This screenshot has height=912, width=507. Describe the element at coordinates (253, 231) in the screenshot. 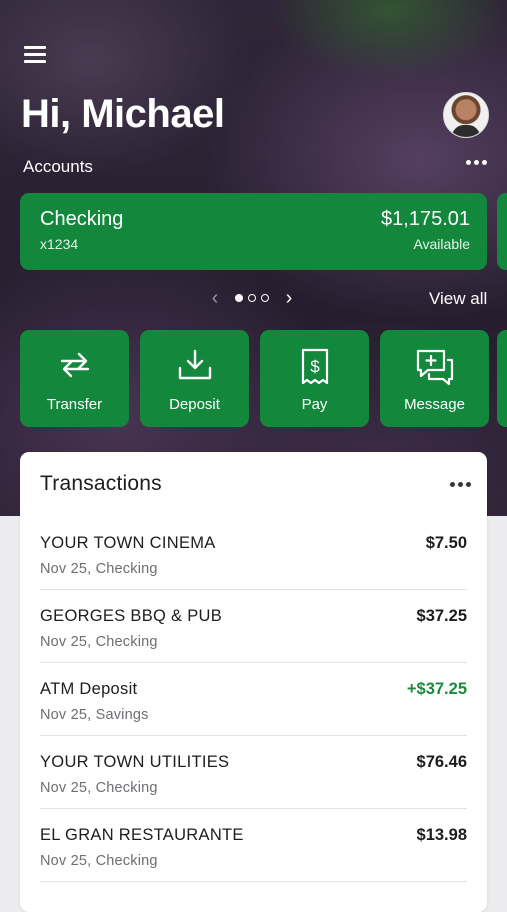

I see `account-card-checking: Checking x1234 $1,175.01 Available` at that location.